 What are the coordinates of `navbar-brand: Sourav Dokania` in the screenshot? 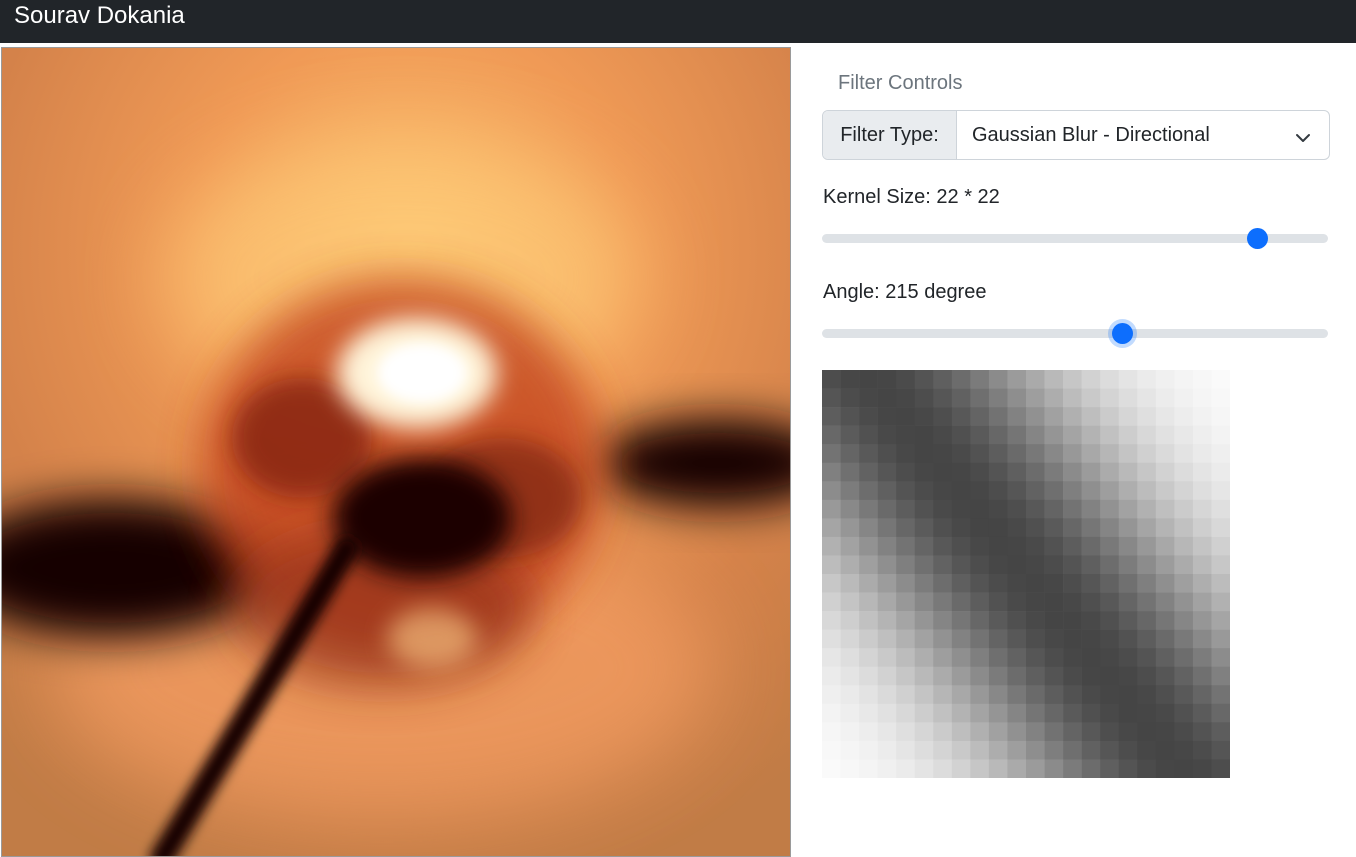 It's located at (99, 16).